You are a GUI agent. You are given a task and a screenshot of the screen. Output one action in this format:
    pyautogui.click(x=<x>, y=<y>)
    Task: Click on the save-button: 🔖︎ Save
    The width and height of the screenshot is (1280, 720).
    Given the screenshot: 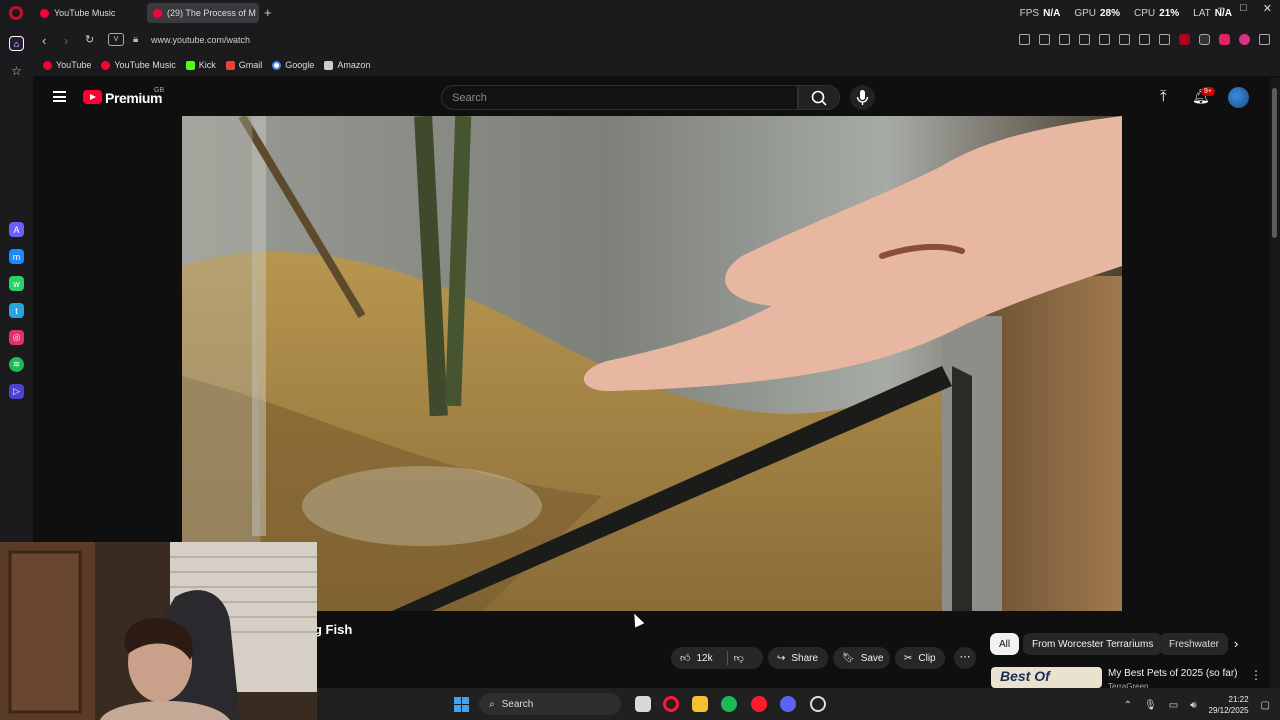 What is the action you would take?
    pyautogui.click(x=861, y=658)
    